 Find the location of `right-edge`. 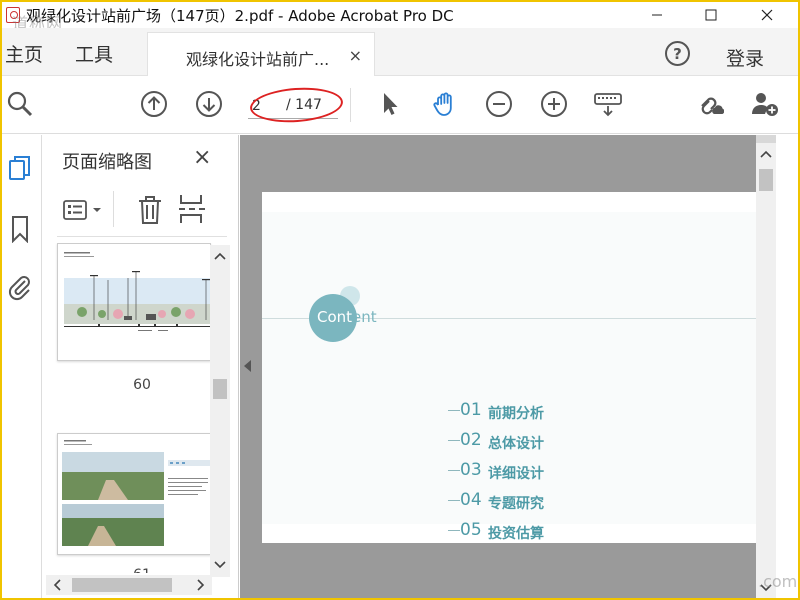

right-edge is located at coordinates (787, 366).